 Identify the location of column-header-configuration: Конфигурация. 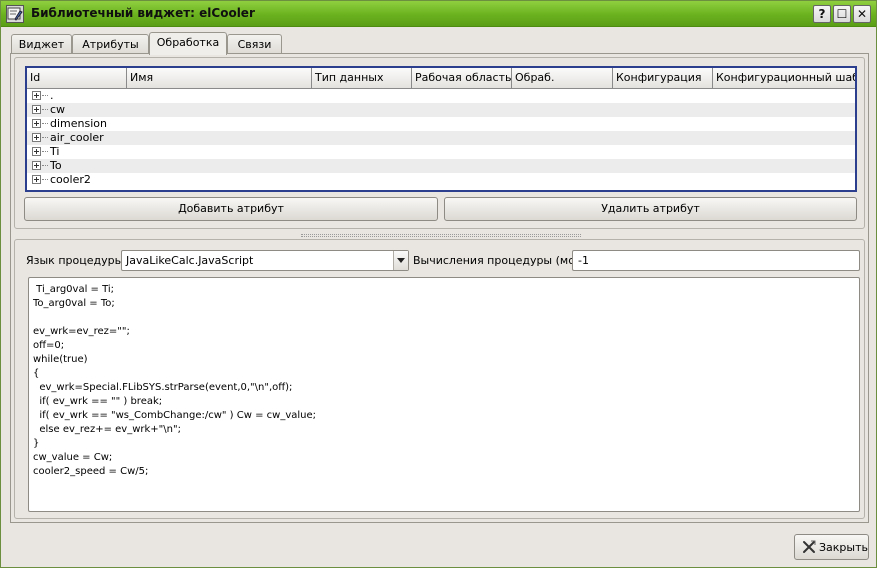
(663, 78).